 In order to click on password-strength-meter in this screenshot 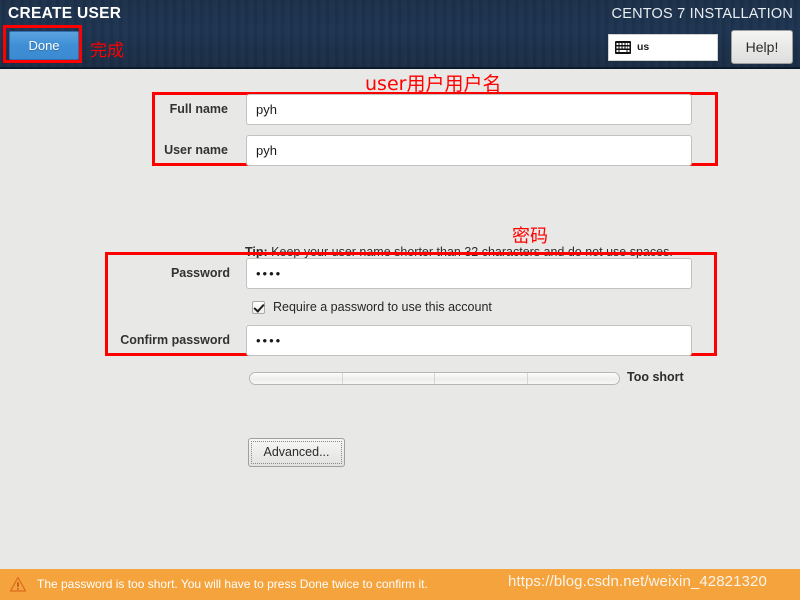, I will do `click(434, 378)`.